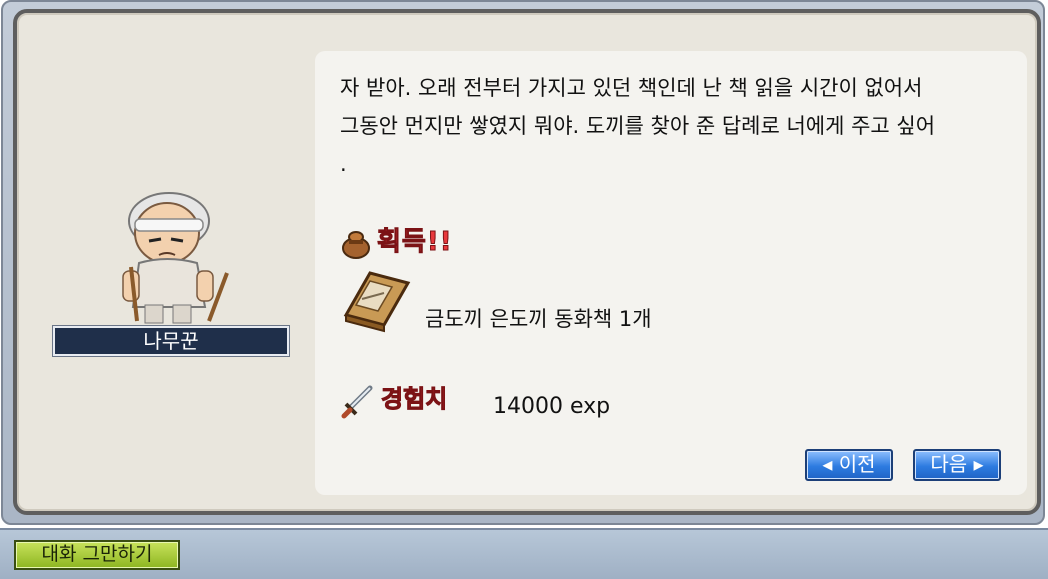 The width and height of the screenshot is (1048, 579). Describe the element at coordinates (415, 242) in the screenshot. I see `reward-label: 획득!!` at that location.